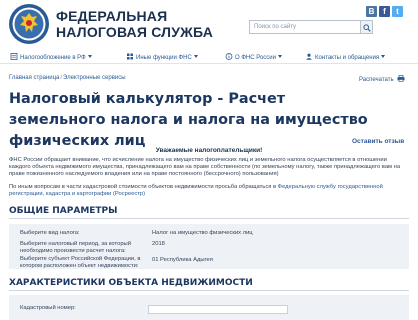 The height and width of the screenshot is (320, 418). What do you see at coordinates (202, 233) in the screenshot?
I see `tax-type-select: Налог на имущество физических лиц` at bounding box center [202, 233].